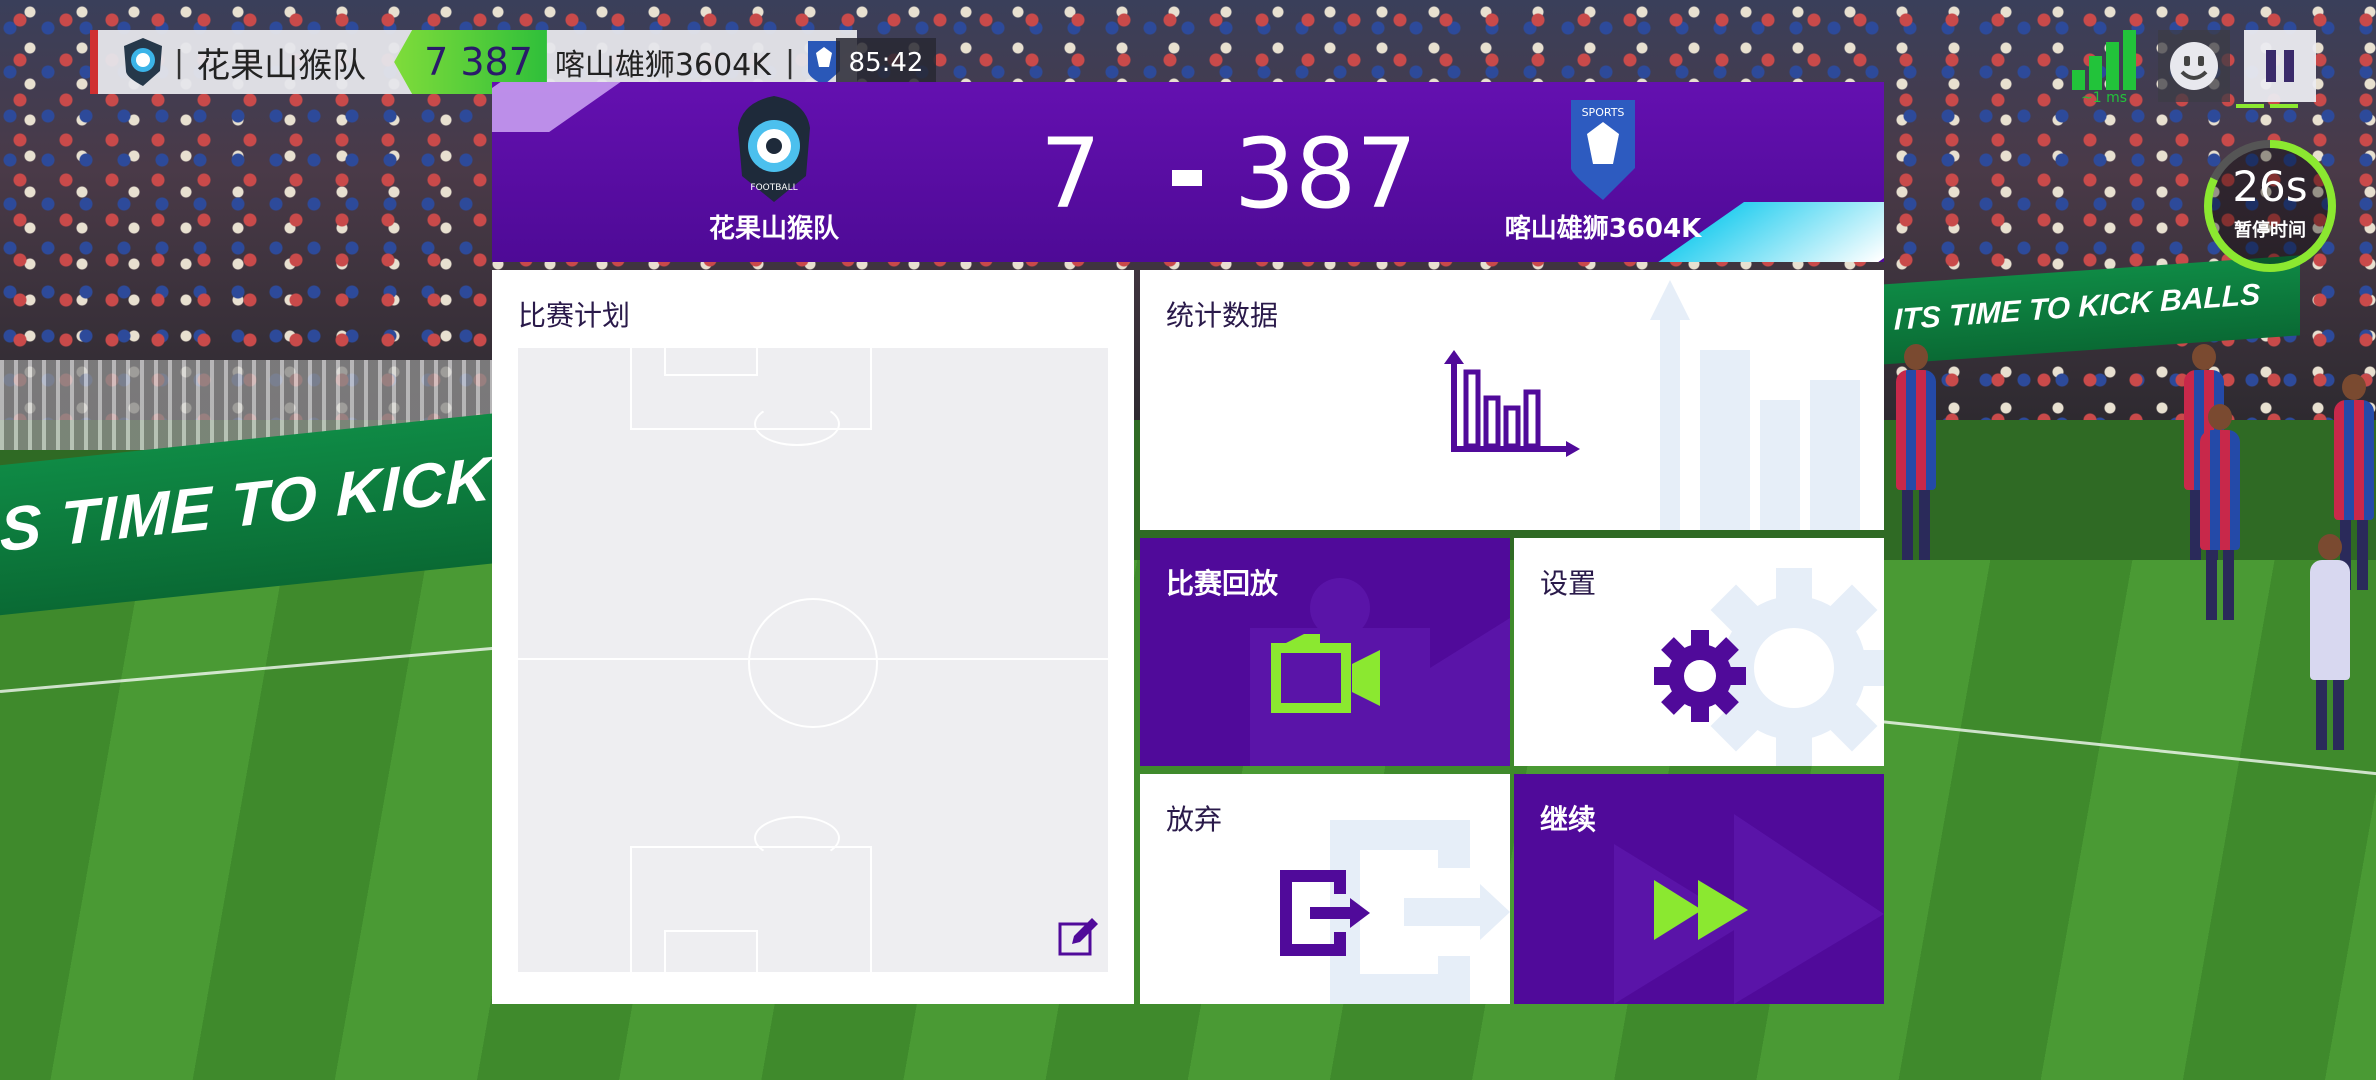 Image resolution: width=2376 pixels, height=1080 pixels. What do you see at coordinates (1512, 403) in the screenshot?
I see `bar-chart-icon` at bounding box center [1512, 403].